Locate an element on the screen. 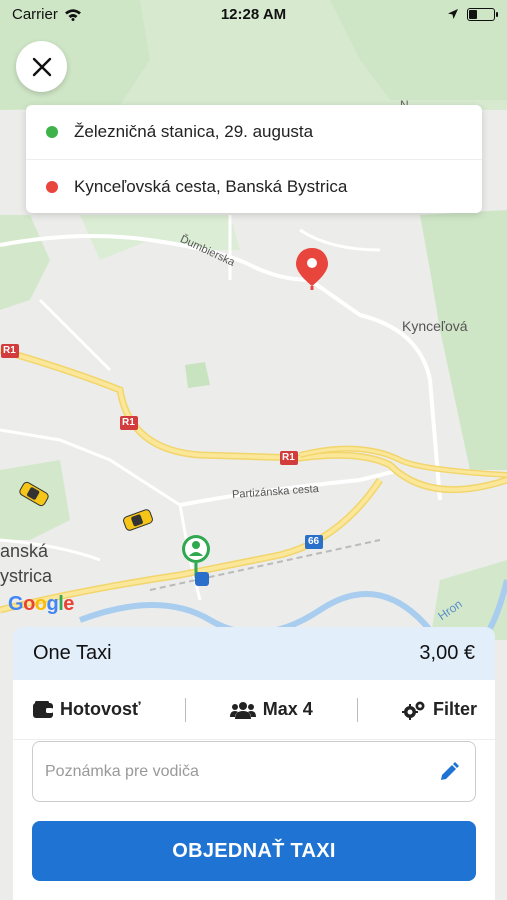  road-shield-66: 66 is located at coordinates (314, 541).